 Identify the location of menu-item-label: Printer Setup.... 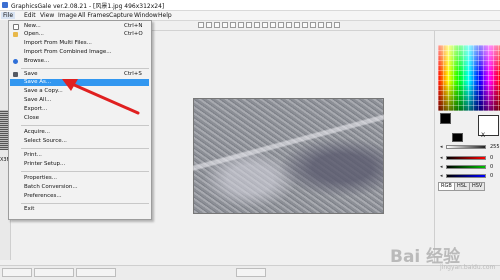
(45, 164).